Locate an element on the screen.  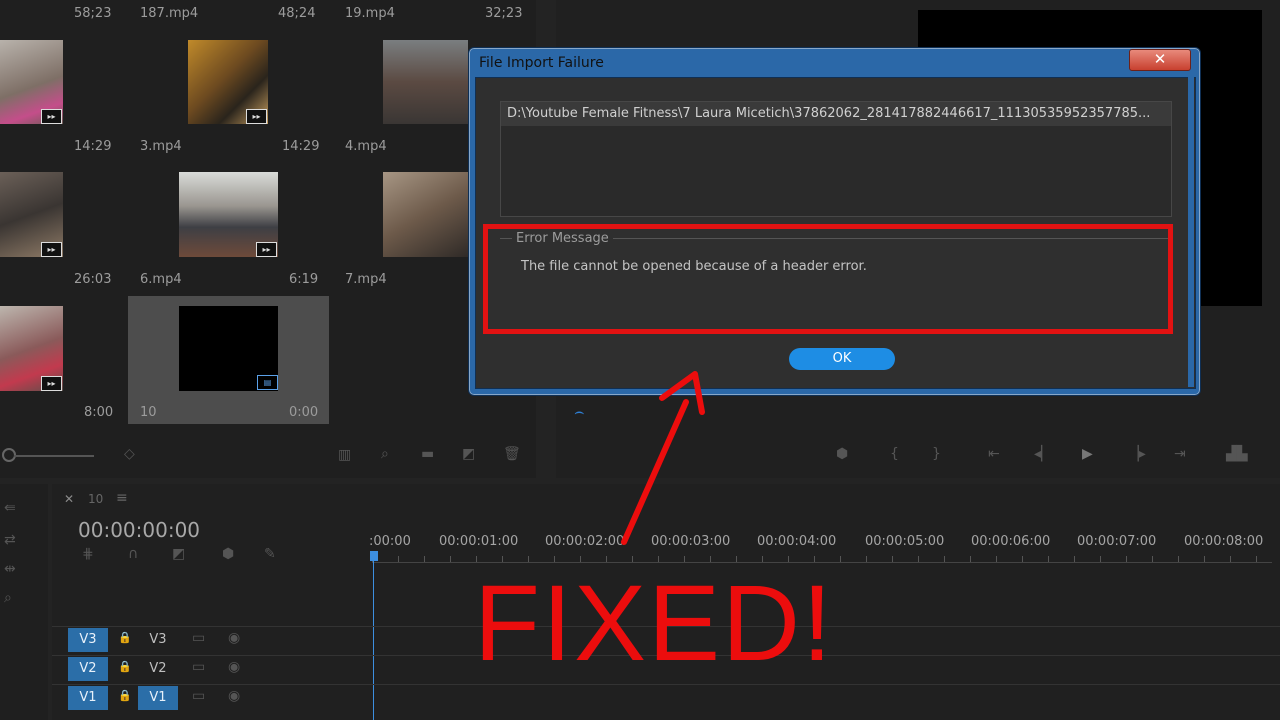
mark-out-icon: } is located at coordinates (936, 454).